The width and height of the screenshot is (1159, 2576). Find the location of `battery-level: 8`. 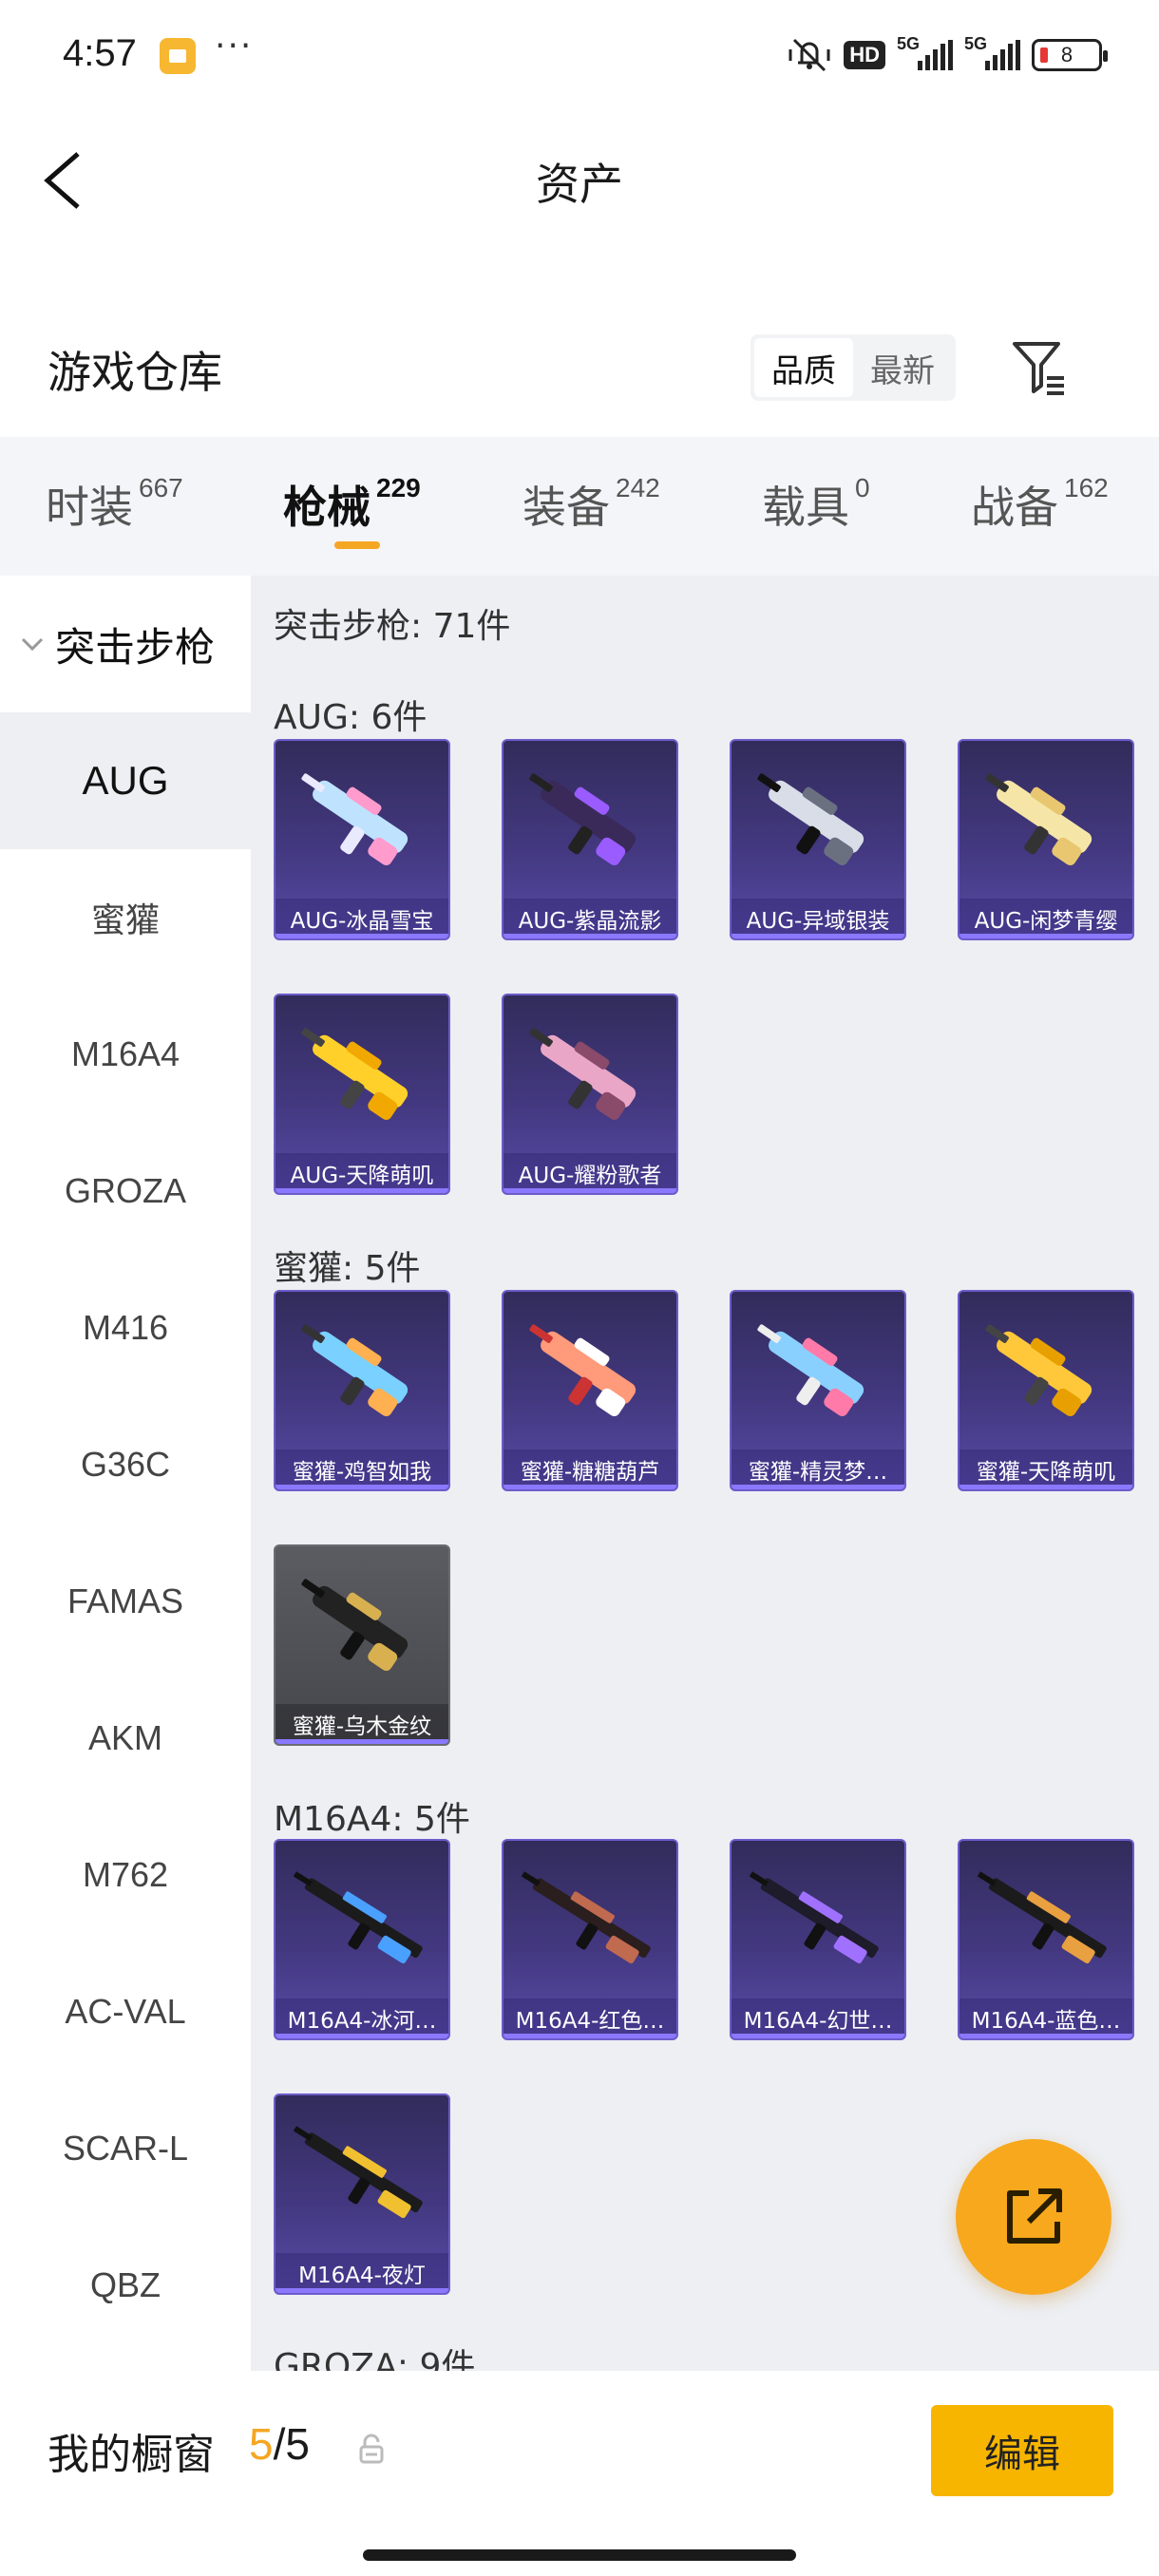

battery-level: 8 is located at coordinates (1067, 54).